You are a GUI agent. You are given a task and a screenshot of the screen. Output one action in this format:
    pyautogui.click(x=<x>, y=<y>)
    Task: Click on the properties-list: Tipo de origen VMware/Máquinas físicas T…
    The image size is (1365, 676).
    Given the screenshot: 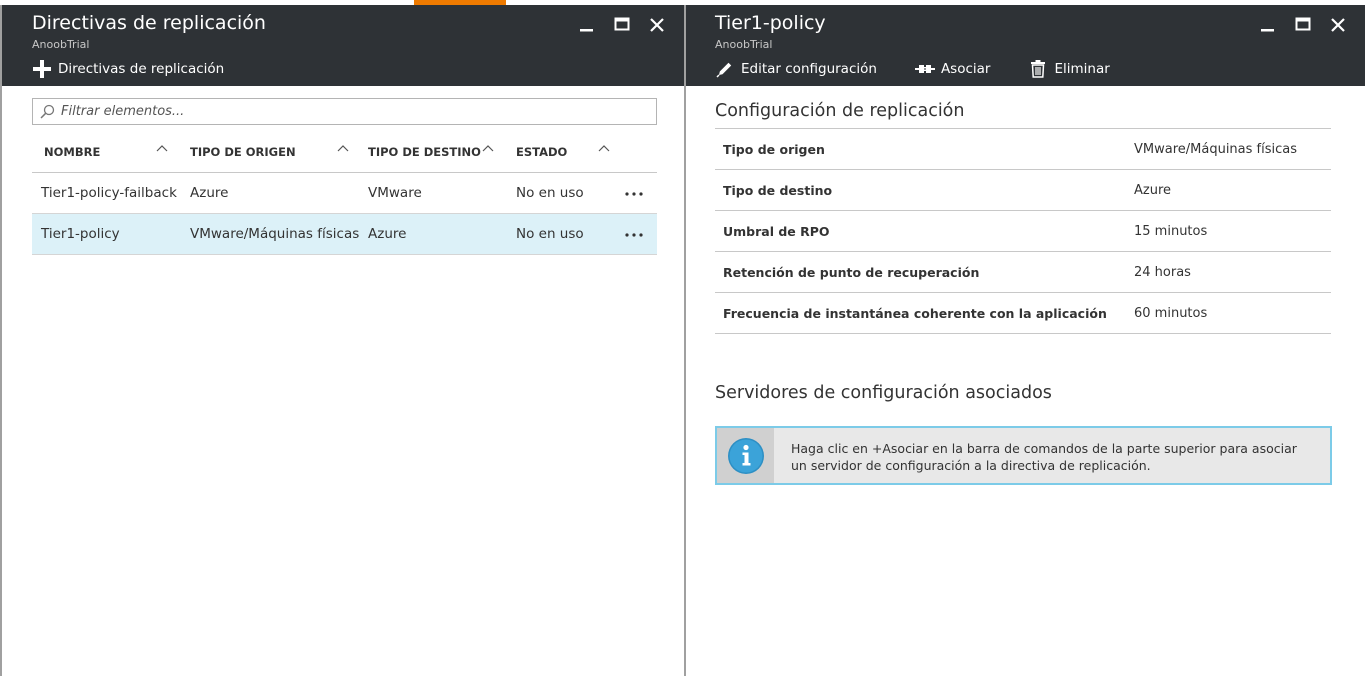 What is the action you would take?
    pyautogui.click(x=1023, y=231)
    